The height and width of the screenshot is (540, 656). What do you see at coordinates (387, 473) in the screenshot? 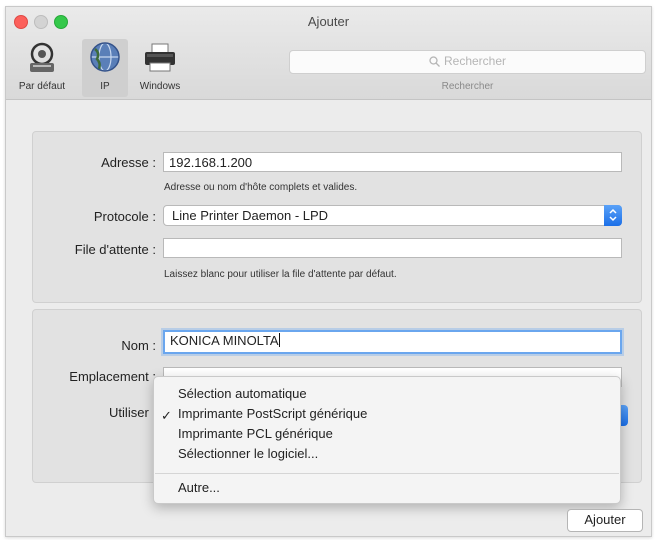
I see `menu-separator` at bounding box center [387, 473].